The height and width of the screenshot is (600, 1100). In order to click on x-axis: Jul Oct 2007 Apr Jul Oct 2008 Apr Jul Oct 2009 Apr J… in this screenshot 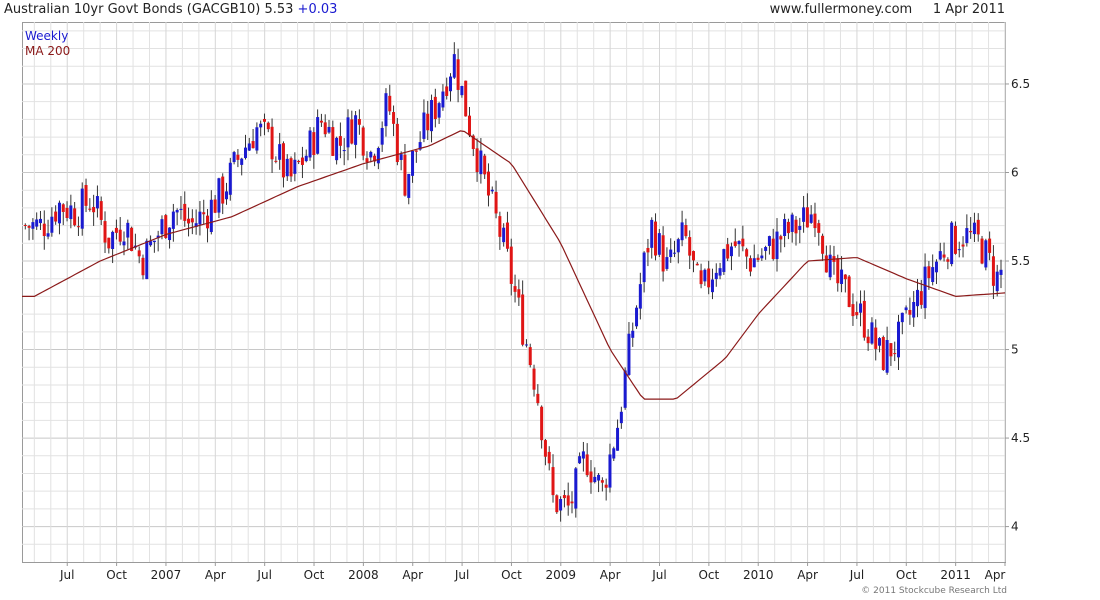, I will do `click(532, 572)`.